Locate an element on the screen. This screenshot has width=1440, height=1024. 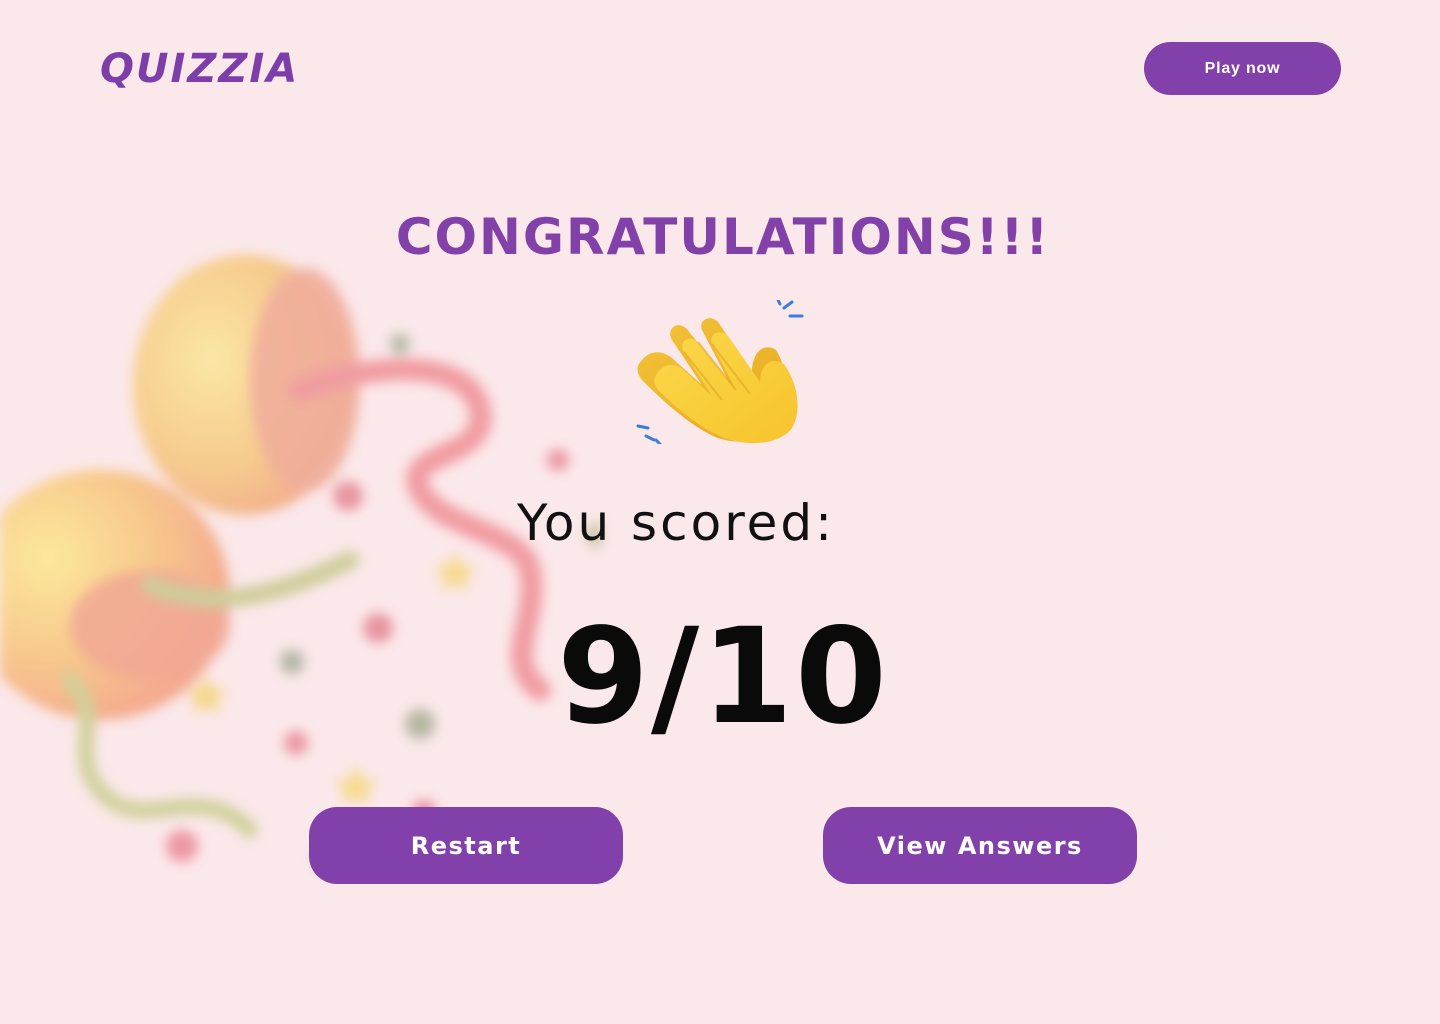
brand-logo: QUIZZIA is located at coordinates (199, 69).